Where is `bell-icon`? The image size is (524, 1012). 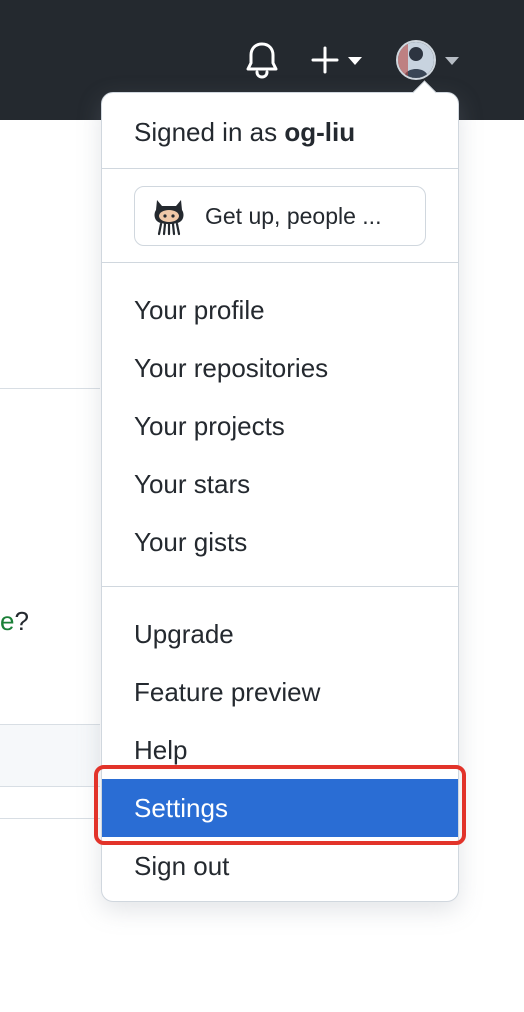
bell-icon is located at coordinates (262, 60).